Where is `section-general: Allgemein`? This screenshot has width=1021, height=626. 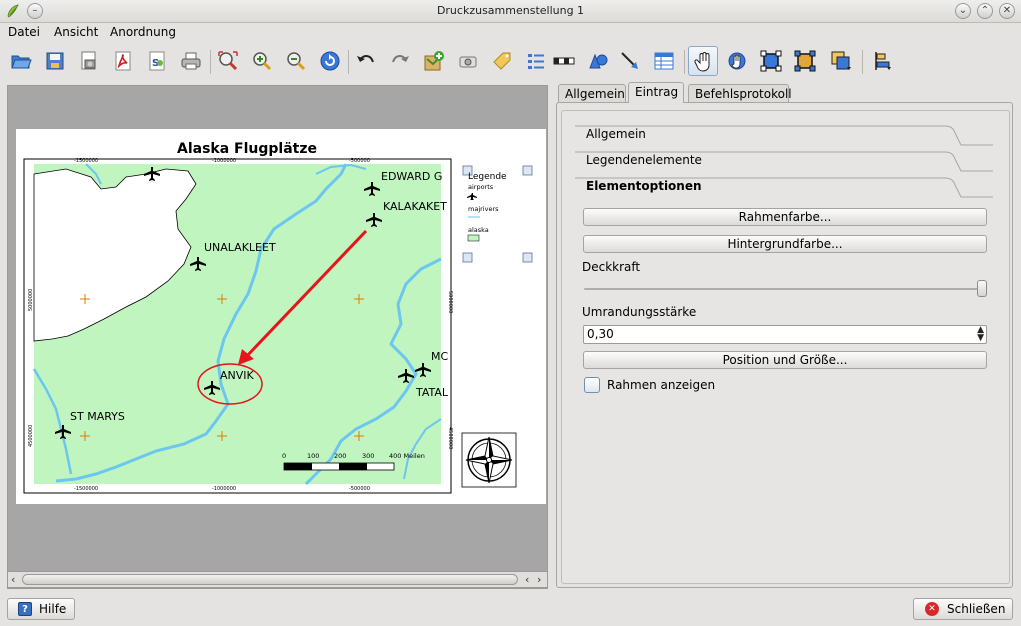 section-general: Allgemein is located at coordinates (784, 137).